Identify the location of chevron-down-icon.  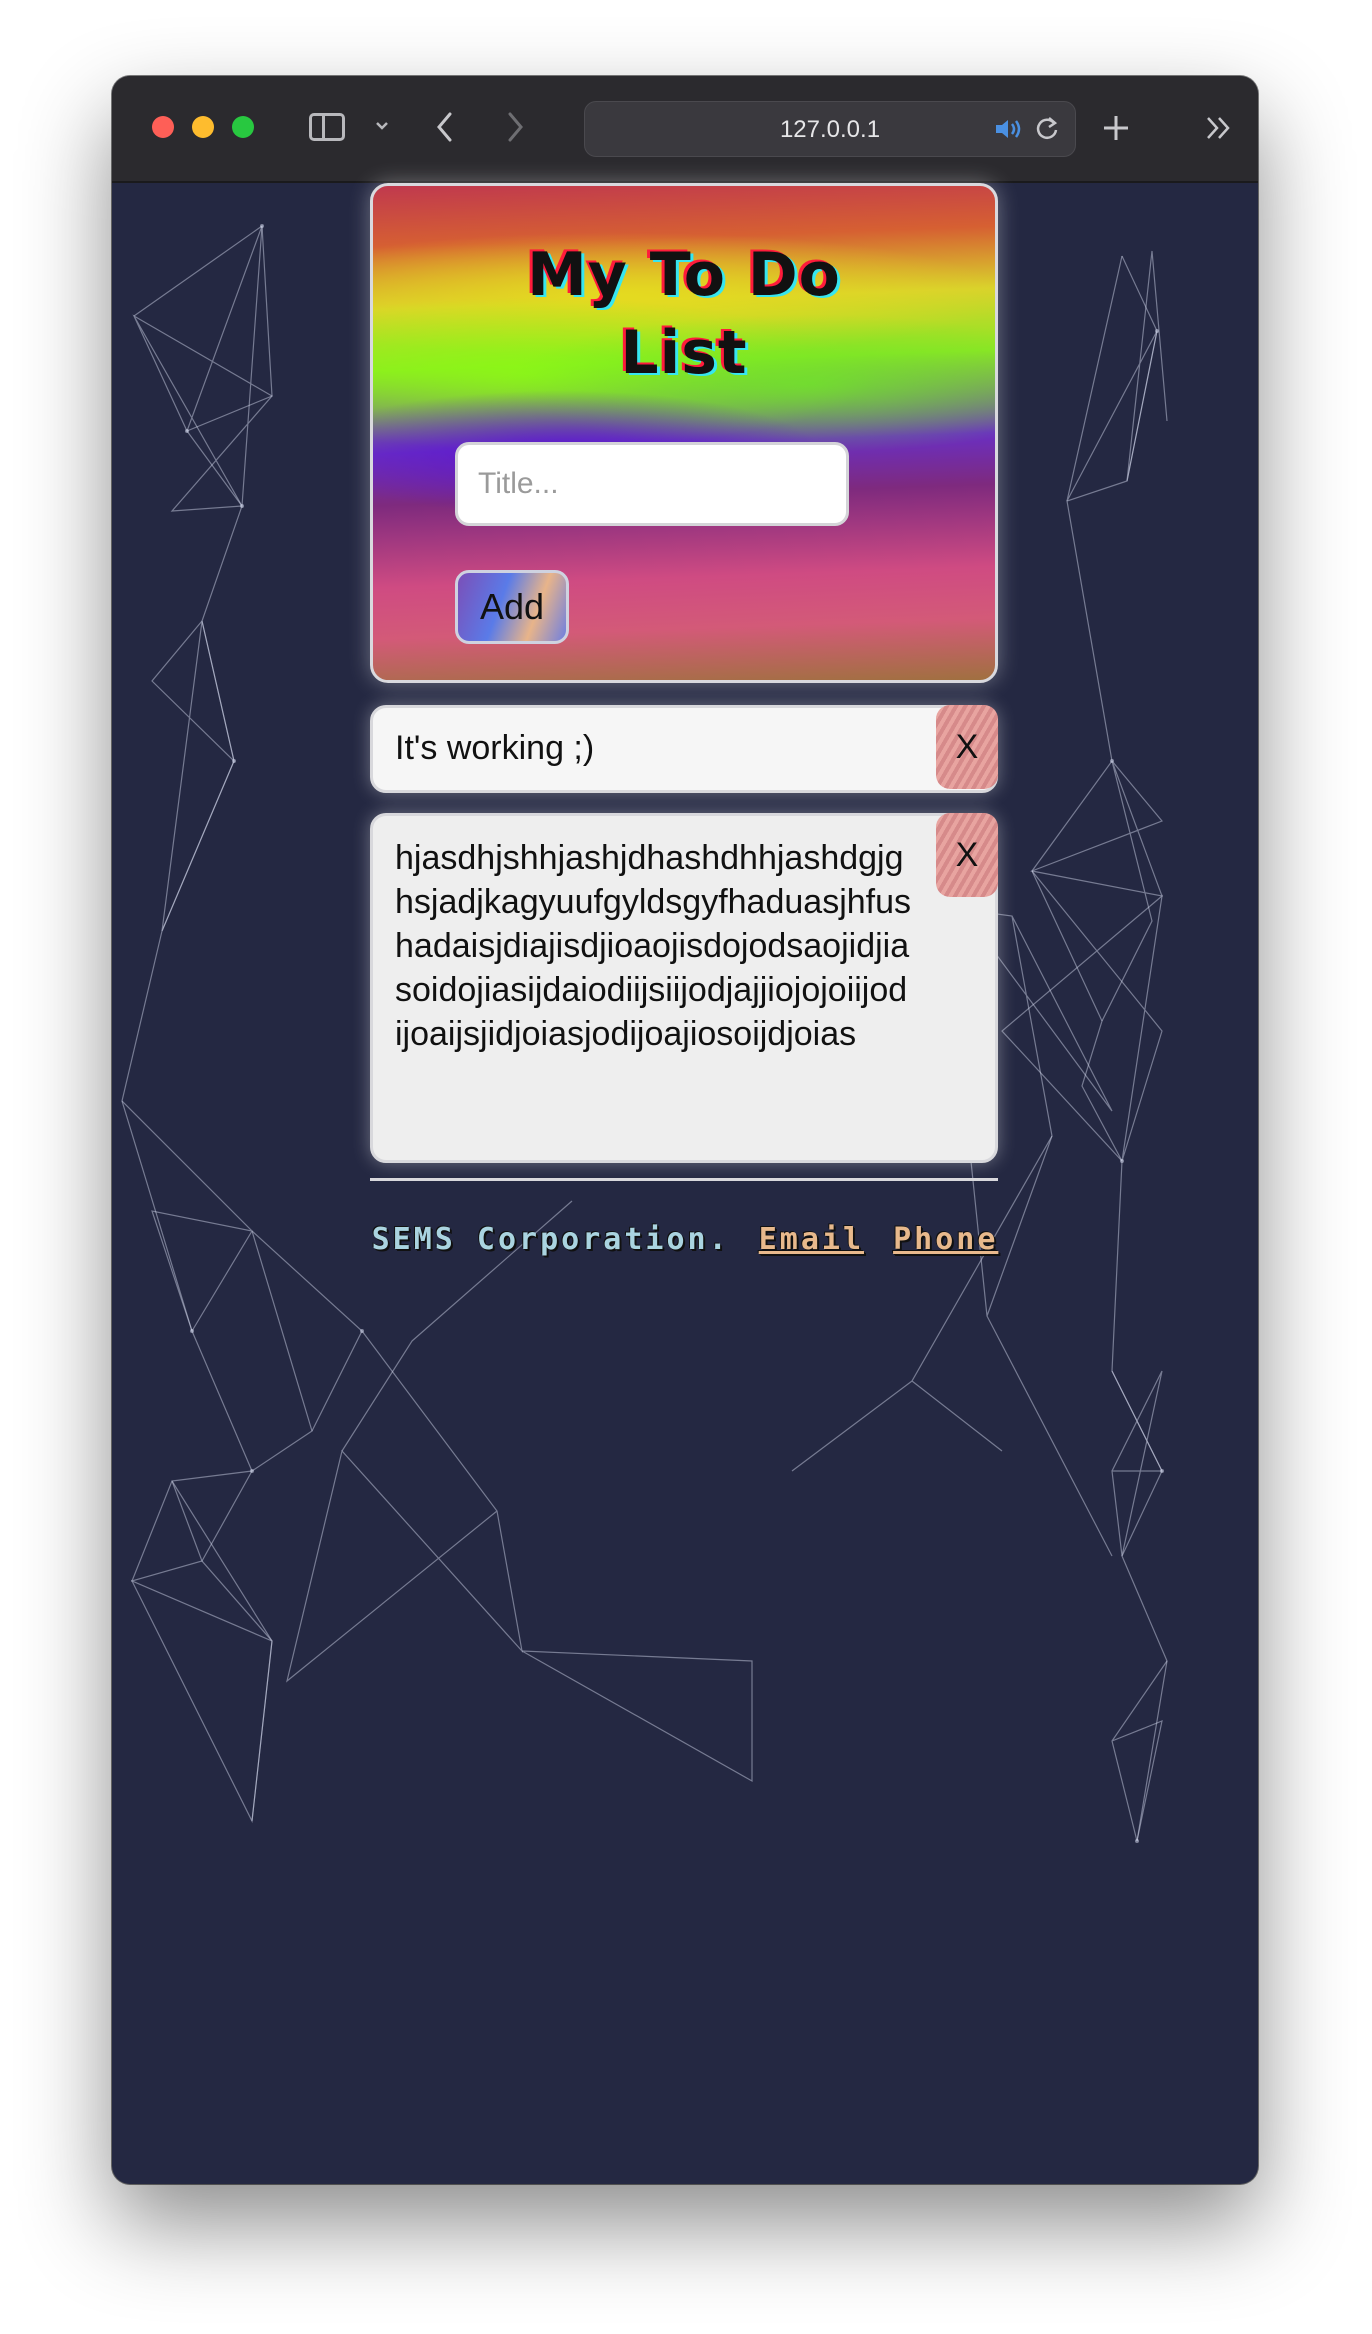
(382, 126).